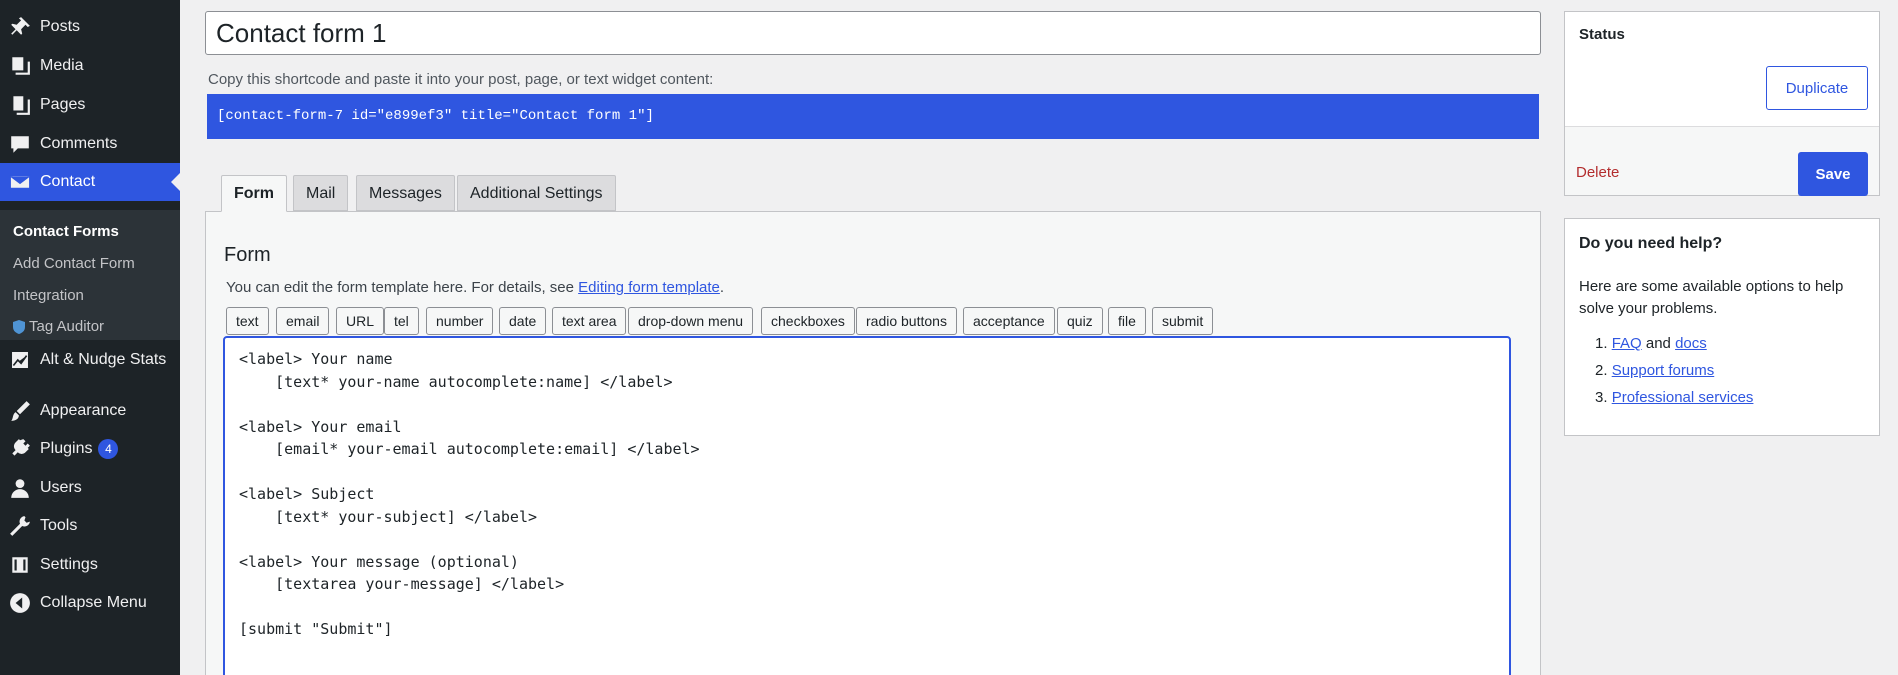 This screenshot has height=675, width=1898. I want to click on sidebar-item-label: Pages, so click(63, 104).